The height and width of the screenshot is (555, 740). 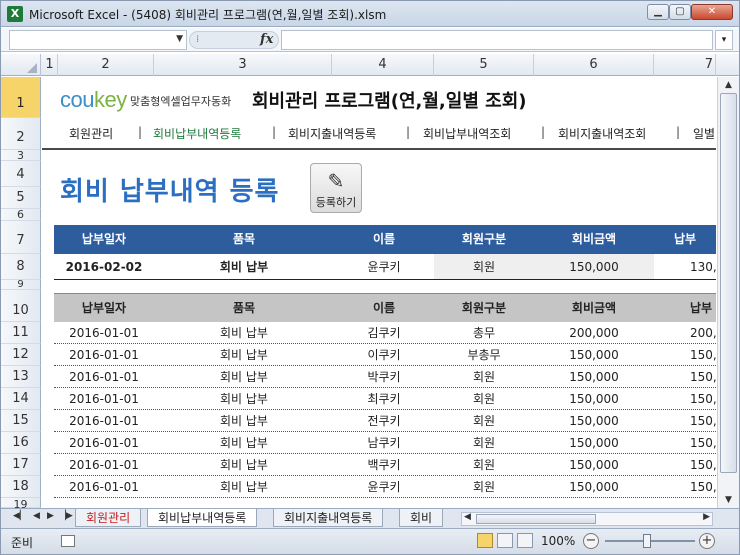 What do you see at coordinates (680, 12) in the screenshot?
I see `maximize-button: ▢` at bounding box center [680, 12].